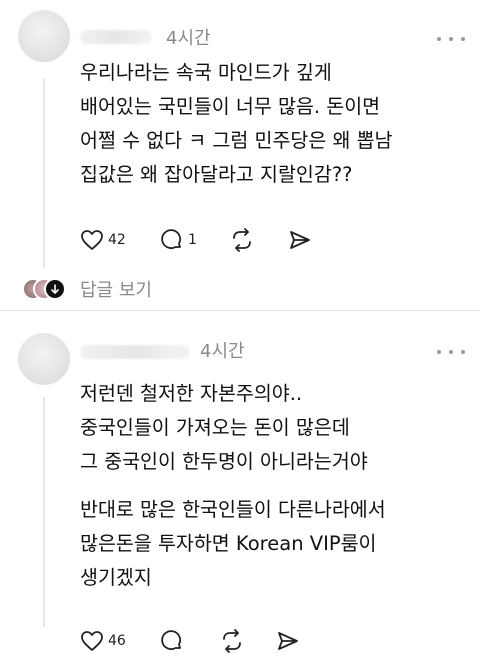 The width and height of the screenshot is (480, 671). What do you see at coordinates (216, 174) in the screenshot?
I see `text-line: 집값은 왜 잡아달라고 지랄인감??` at bounding box center [216, 174].